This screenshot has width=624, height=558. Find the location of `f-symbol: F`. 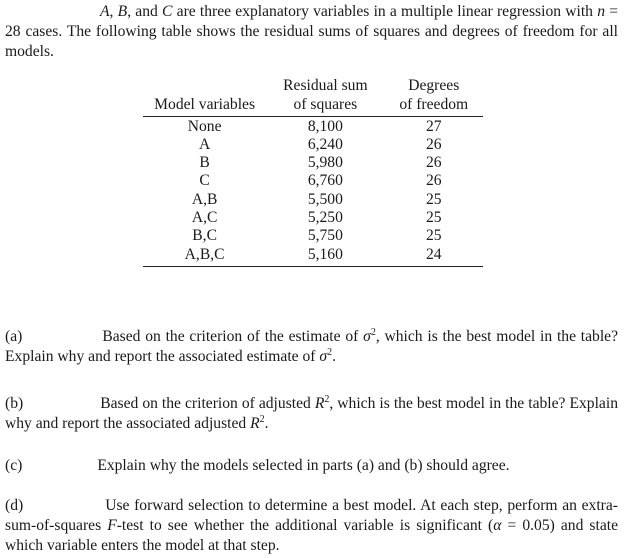

f-symbol: F is located at coordinates (112, 525).